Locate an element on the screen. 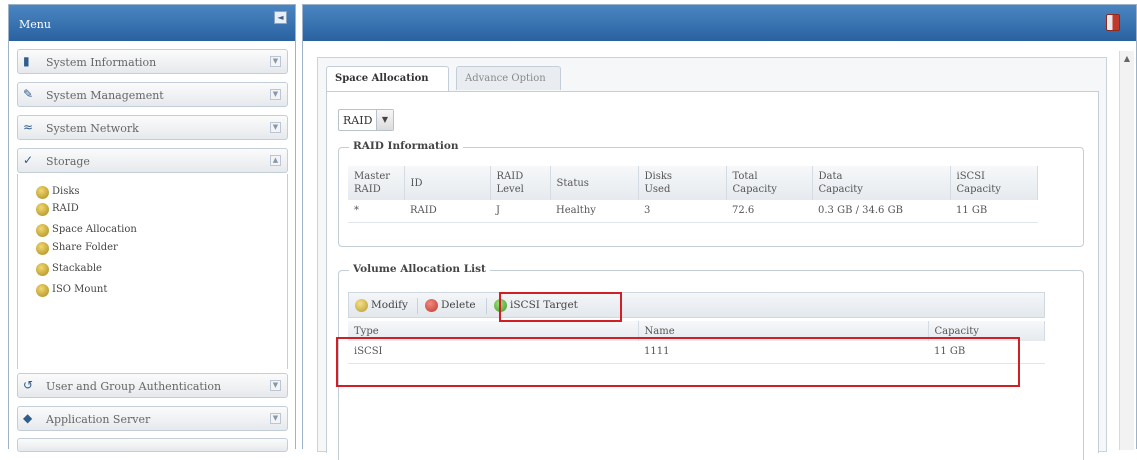  menu-title: Menu is located at coordinates (35, 24).